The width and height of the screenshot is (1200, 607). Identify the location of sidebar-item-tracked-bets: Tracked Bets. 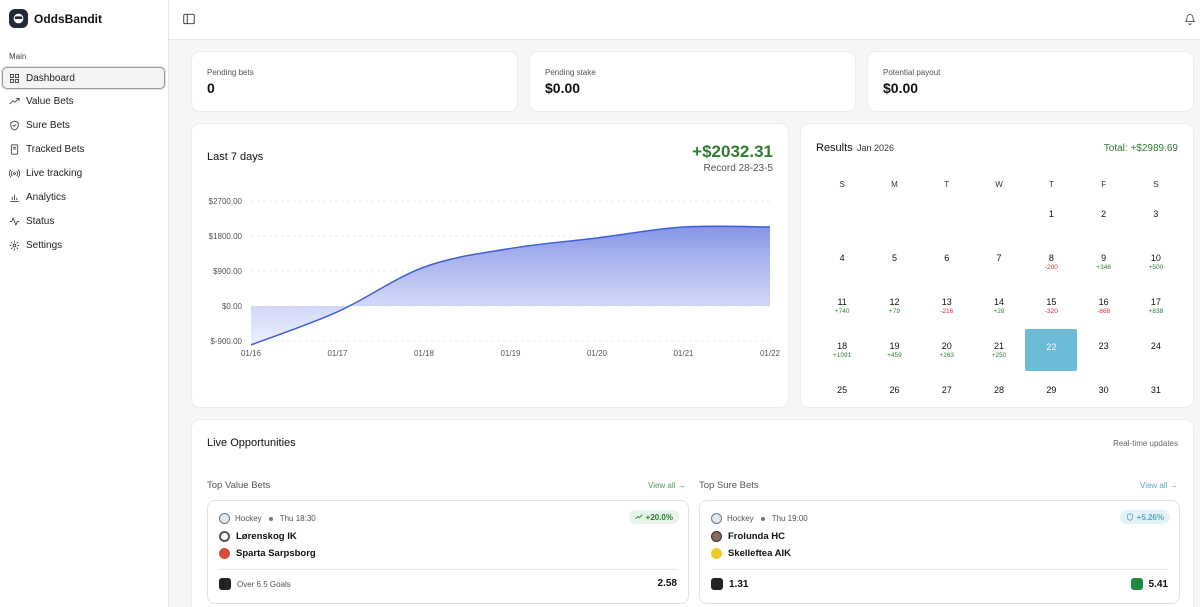
(83, 149).